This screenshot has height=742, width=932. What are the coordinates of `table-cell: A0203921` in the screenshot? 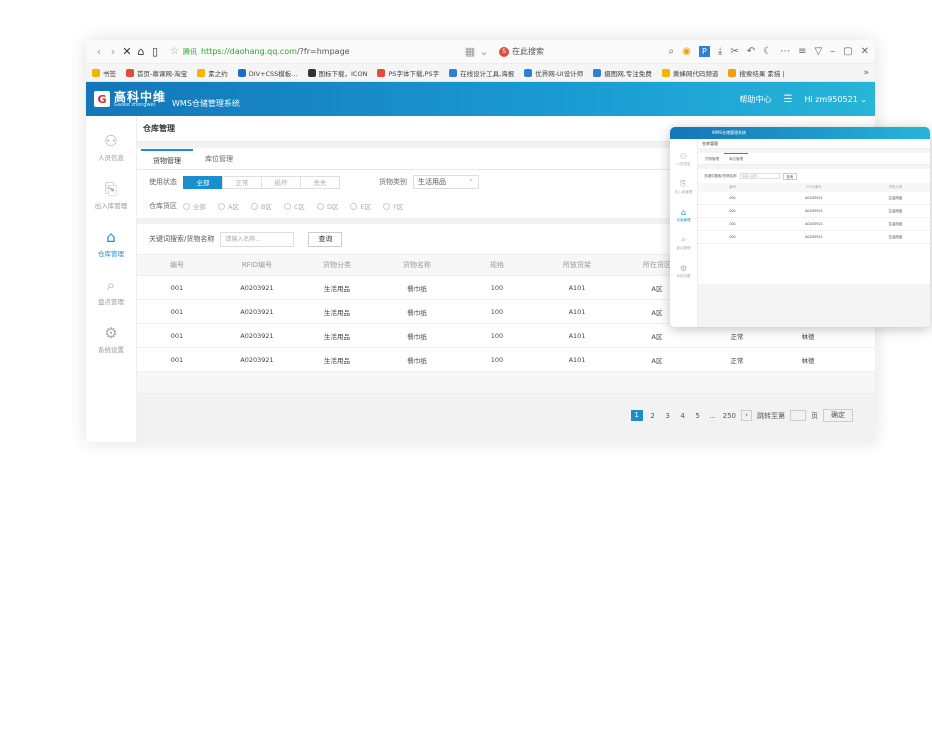 It's located at (257, 335).